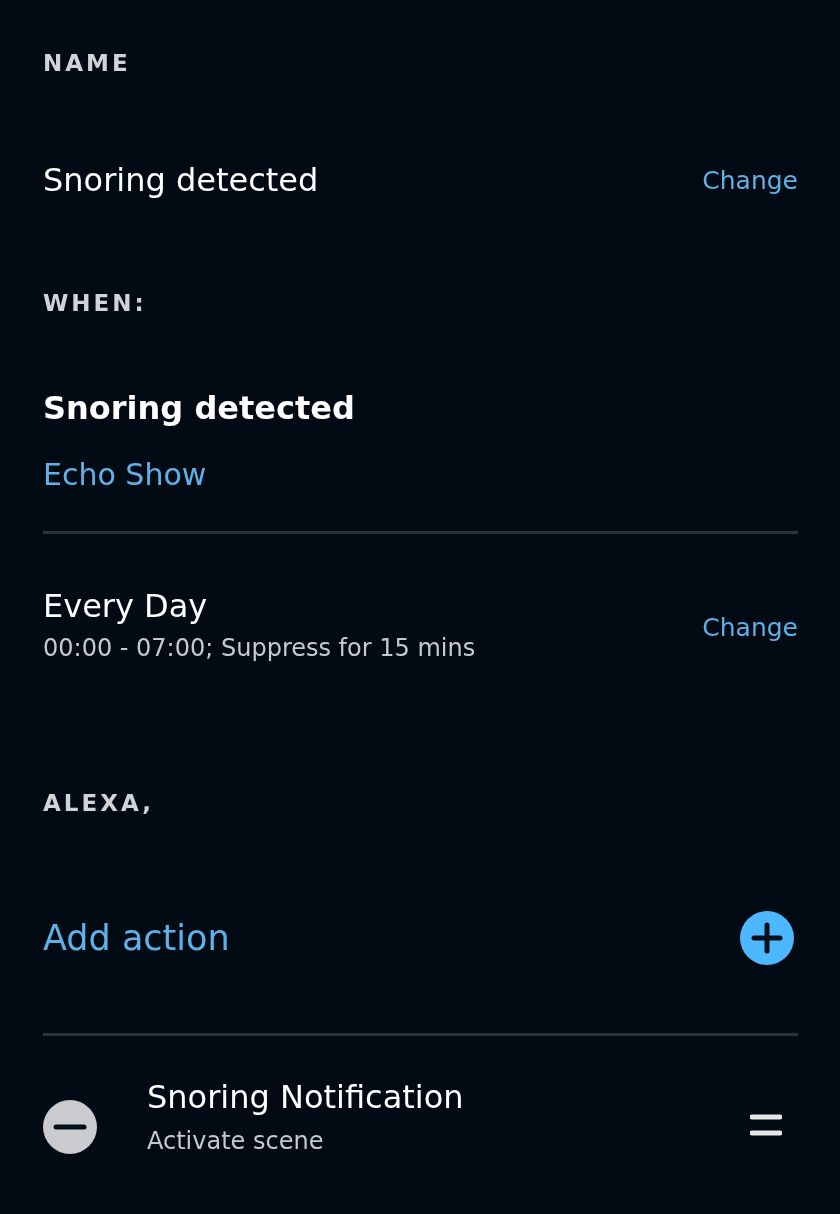  Describe the element at coordinates (767, 937) in the screenshot. I see `add-icon` at that location.